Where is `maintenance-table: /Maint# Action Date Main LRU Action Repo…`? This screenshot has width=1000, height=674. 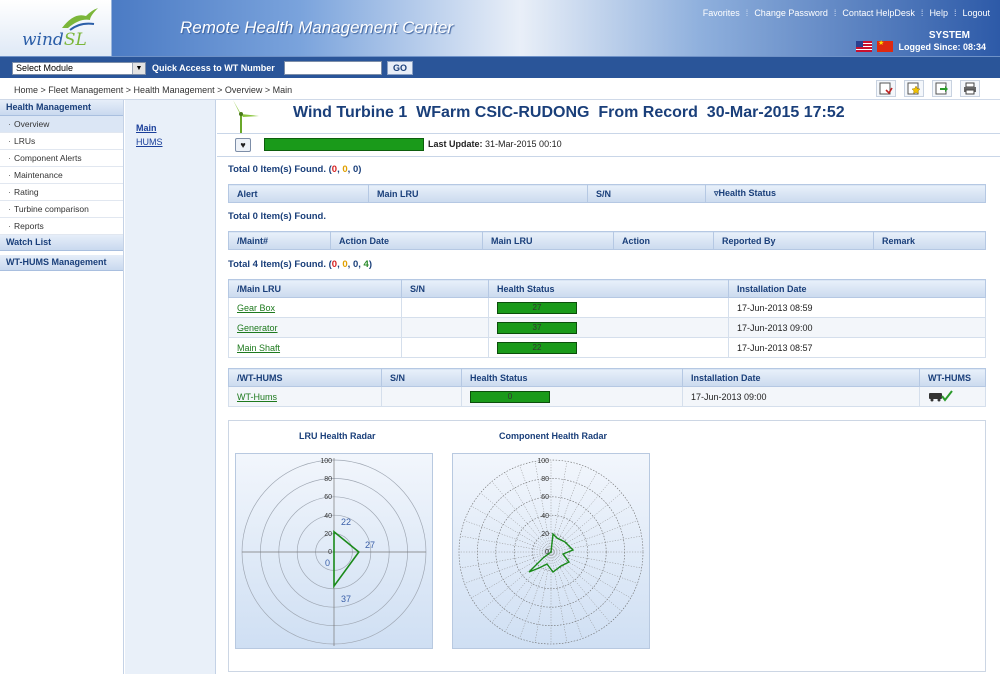 maintenance-table: /Maint# Action Date Main LRU Action Repo… is located at coordinates (607, 240).